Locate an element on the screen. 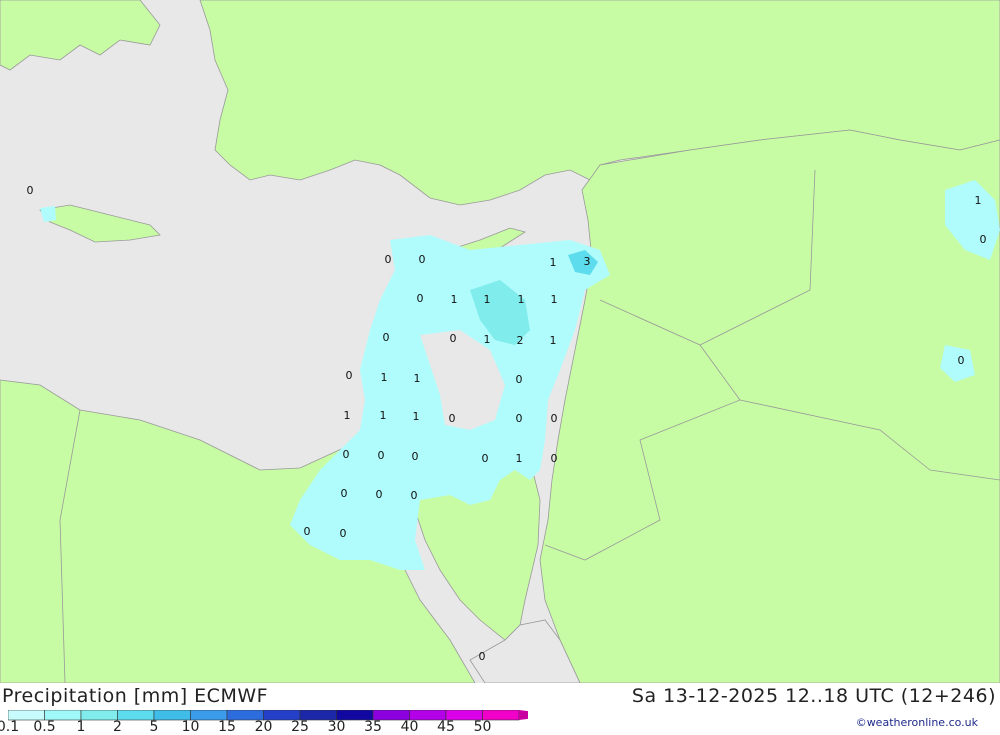 The image size is (1000, 735). map-title: Precipitation [mm] ECMWF is located at coordinates (135, 696).